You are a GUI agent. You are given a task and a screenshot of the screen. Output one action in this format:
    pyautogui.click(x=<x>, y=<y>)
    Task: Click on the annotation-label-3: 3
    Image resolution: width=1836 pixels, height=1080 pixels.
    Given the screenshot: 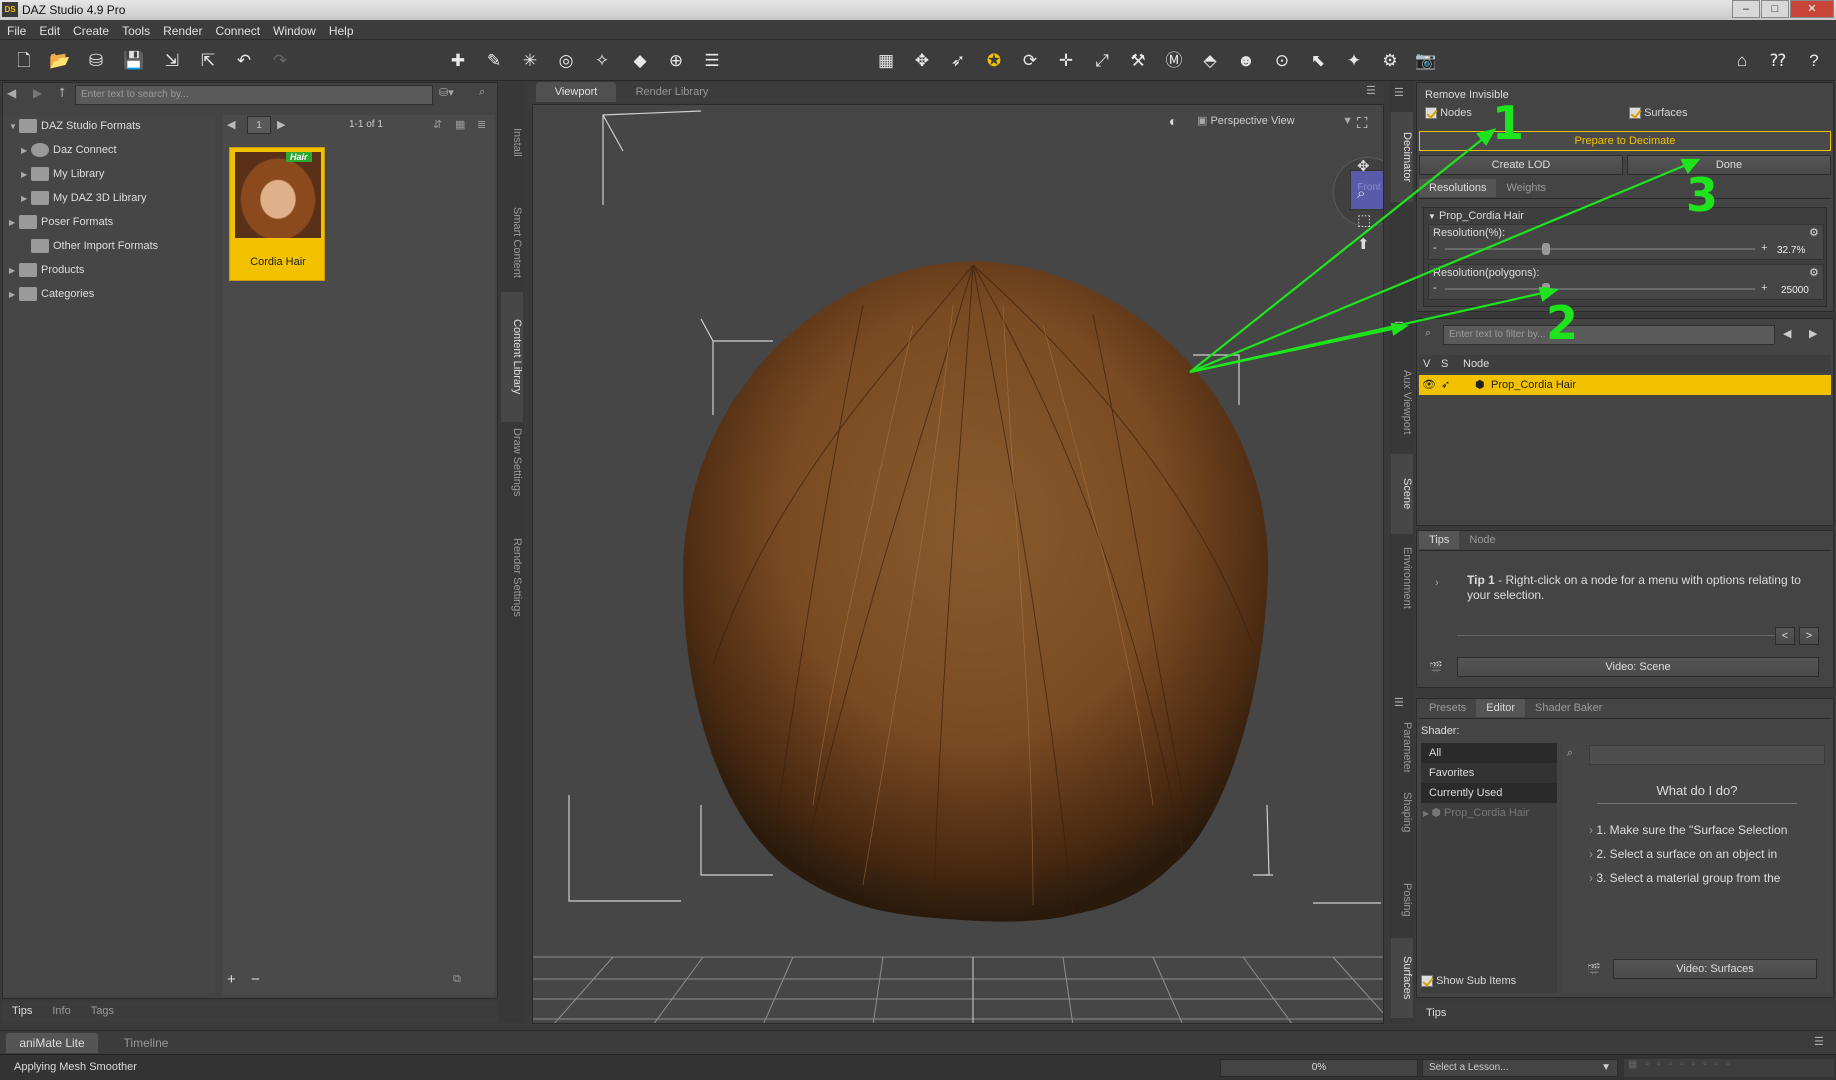 What is the action you would take?
    pyautogui.click(x=1702, y=195)
    